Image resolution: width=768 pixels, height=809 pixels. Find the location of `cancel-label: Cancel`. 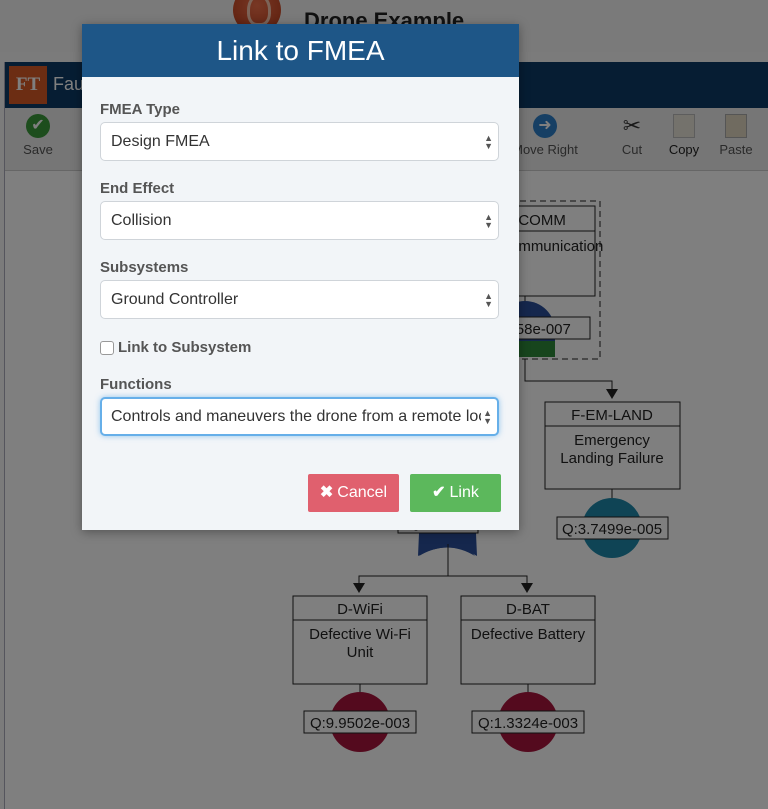

cancel-label: Cancel is located at coordinates (362, 492).